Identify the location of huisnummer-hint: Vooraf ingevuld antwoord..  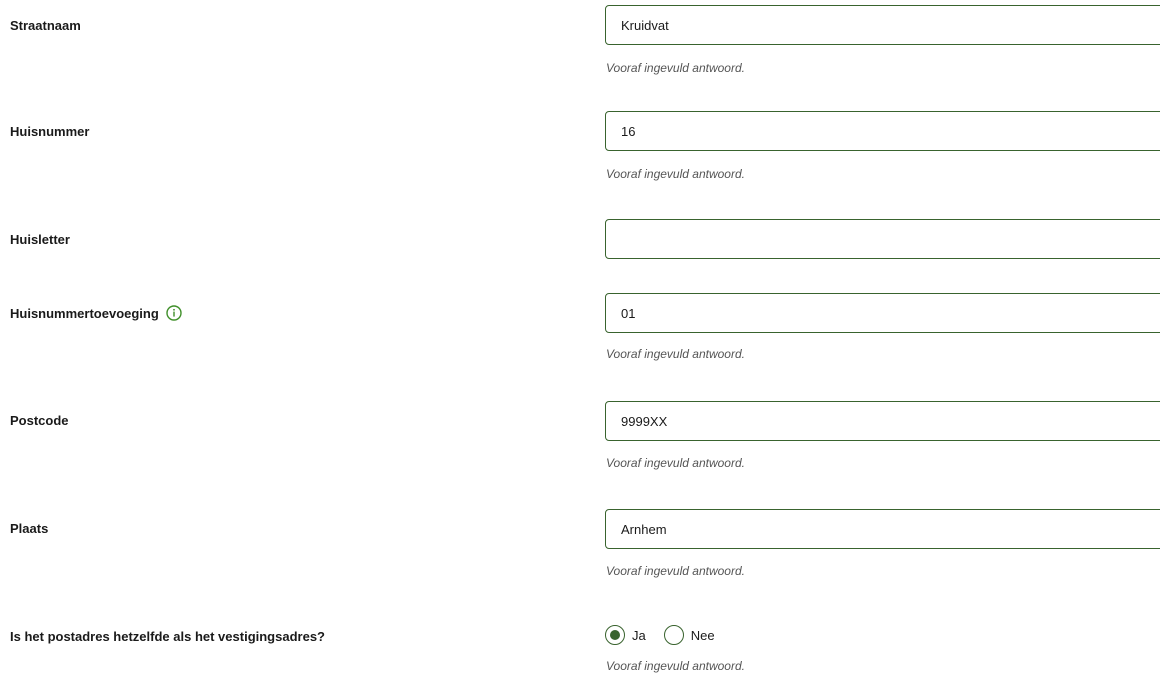
(675, 174).